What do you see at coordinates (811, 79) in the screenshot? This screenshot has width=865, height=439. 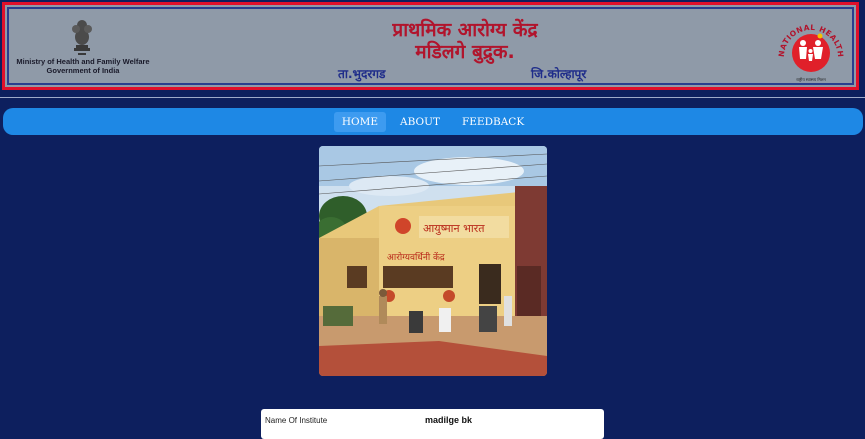 I see `nhm-caption: राष्ट्रीय स्वास्थ्य मिशन` at bounding box center [811, 79].